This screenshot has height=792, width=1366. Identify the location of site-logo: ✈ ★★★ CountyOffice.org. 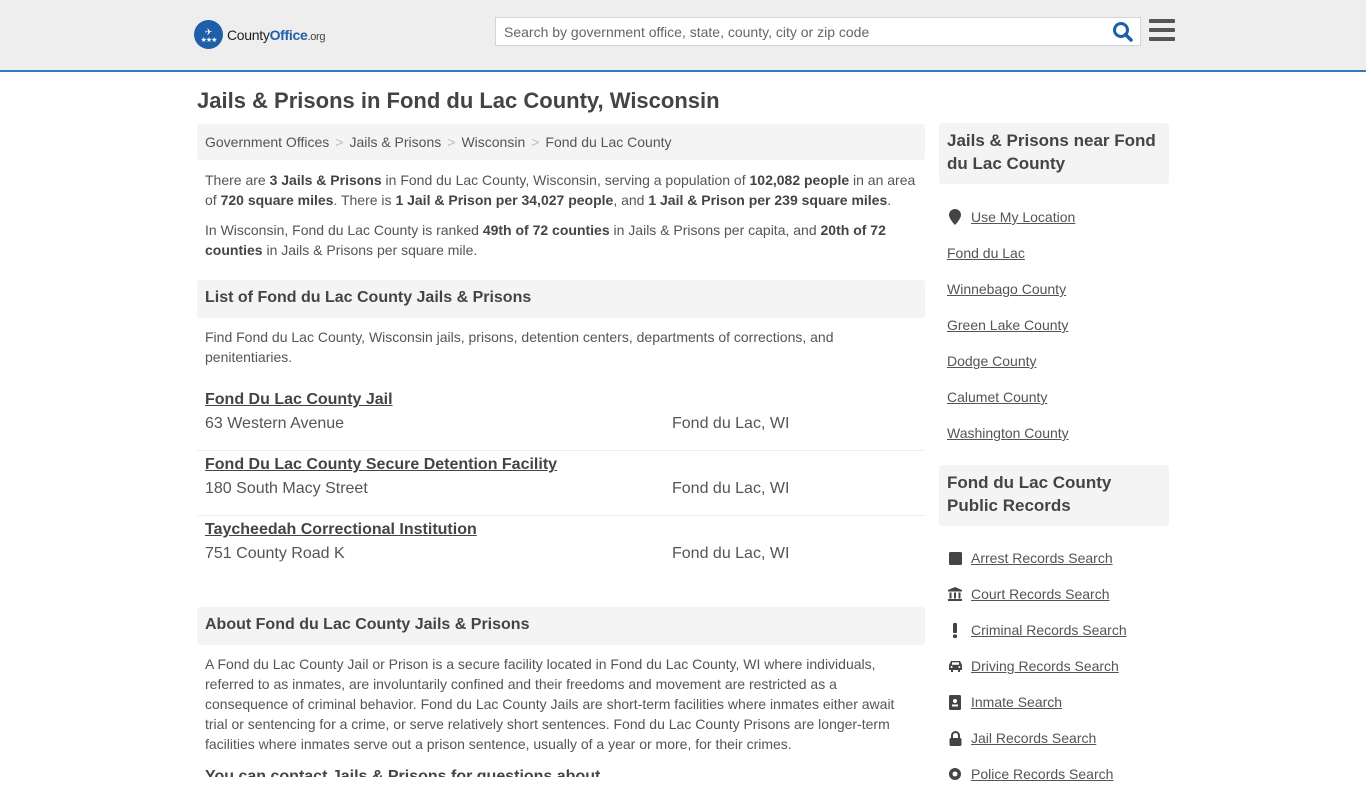
(260, 34).